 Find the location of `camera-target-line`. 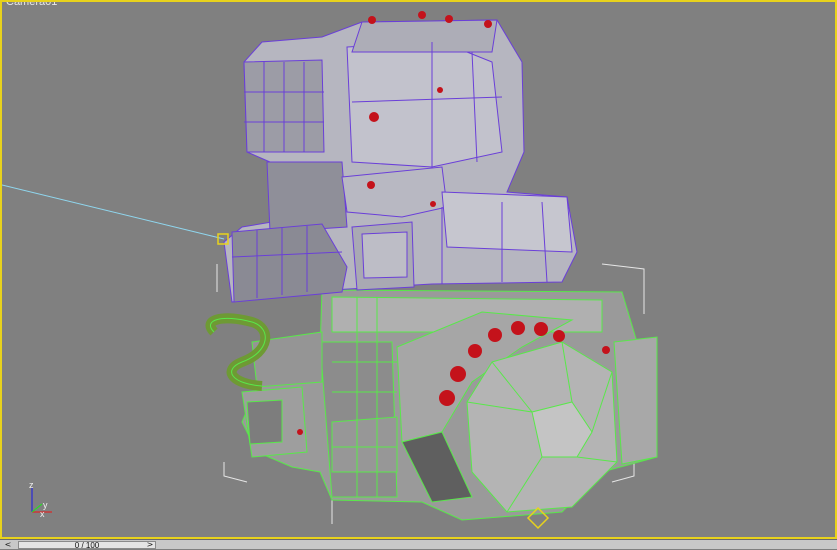

camera-target-line is located at coordinates (113, 212).